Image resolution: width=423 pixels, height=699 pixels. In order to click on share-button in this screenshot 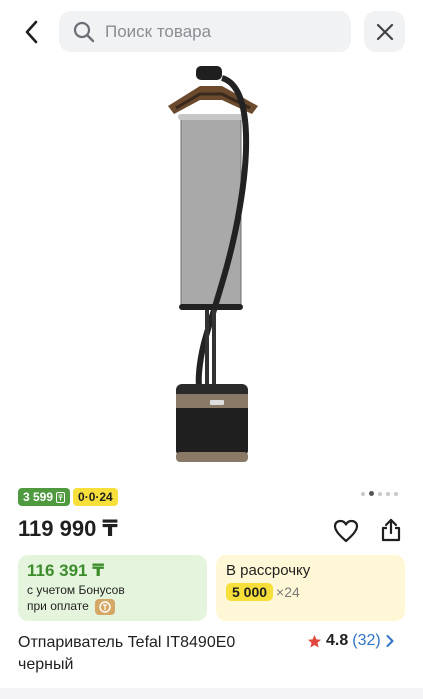, I will do `click(391, 530)`.